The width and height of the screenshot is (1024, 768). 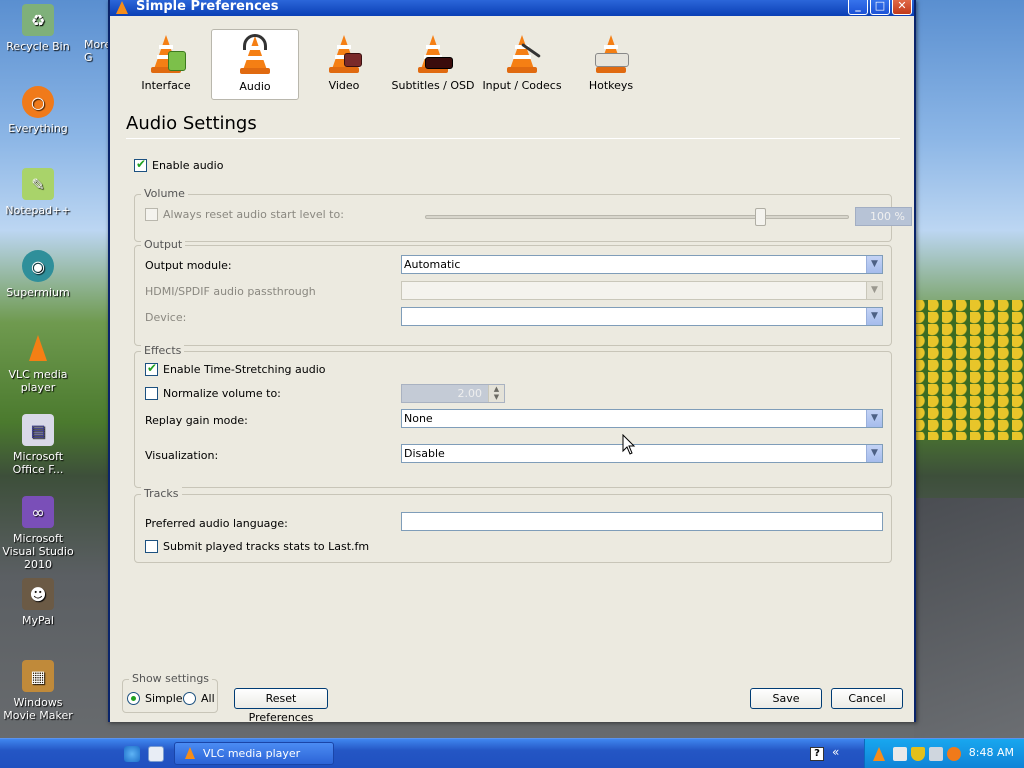 What do you see at coordinates (188, 165) in the screenshot?
I see `enable-audio-label: Enable audio` at bounding box center [188, 165].